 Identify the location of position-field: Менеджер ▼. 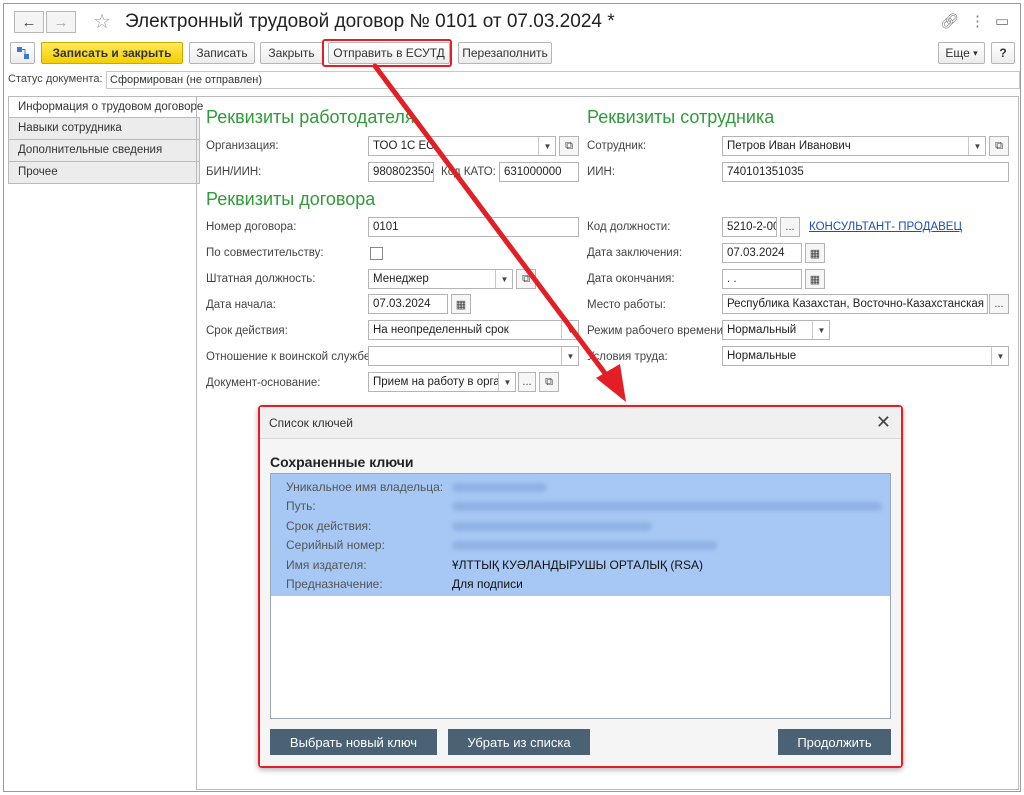
(440, 279).